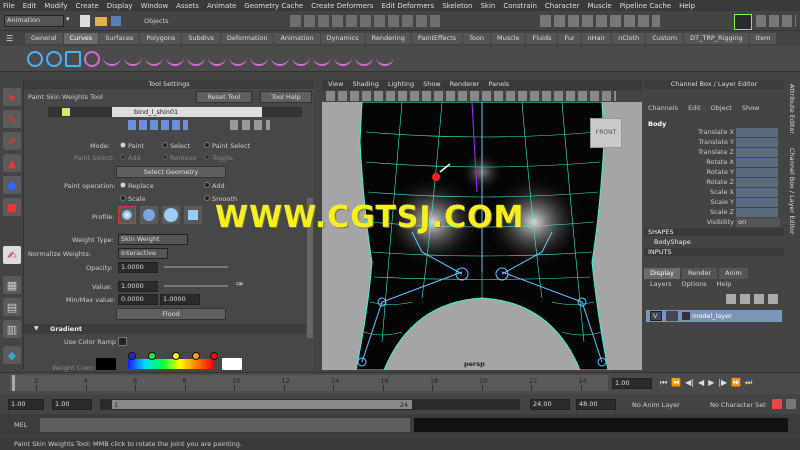 This screenshot has width=800, height=450. Describe the element at coordinates (699, 273) in the screenshot. I see `layer-tab-render: Render` at that location.